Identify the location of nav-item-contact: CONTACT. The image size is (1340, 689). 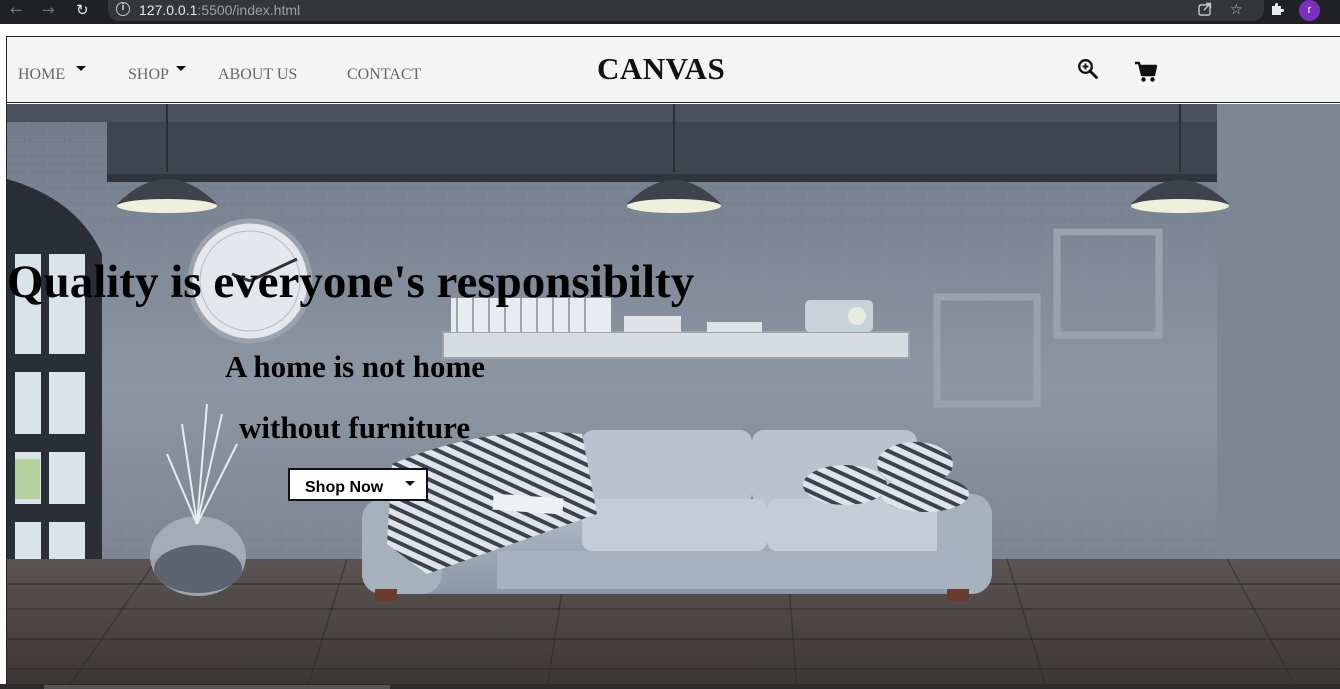
(384, 75).